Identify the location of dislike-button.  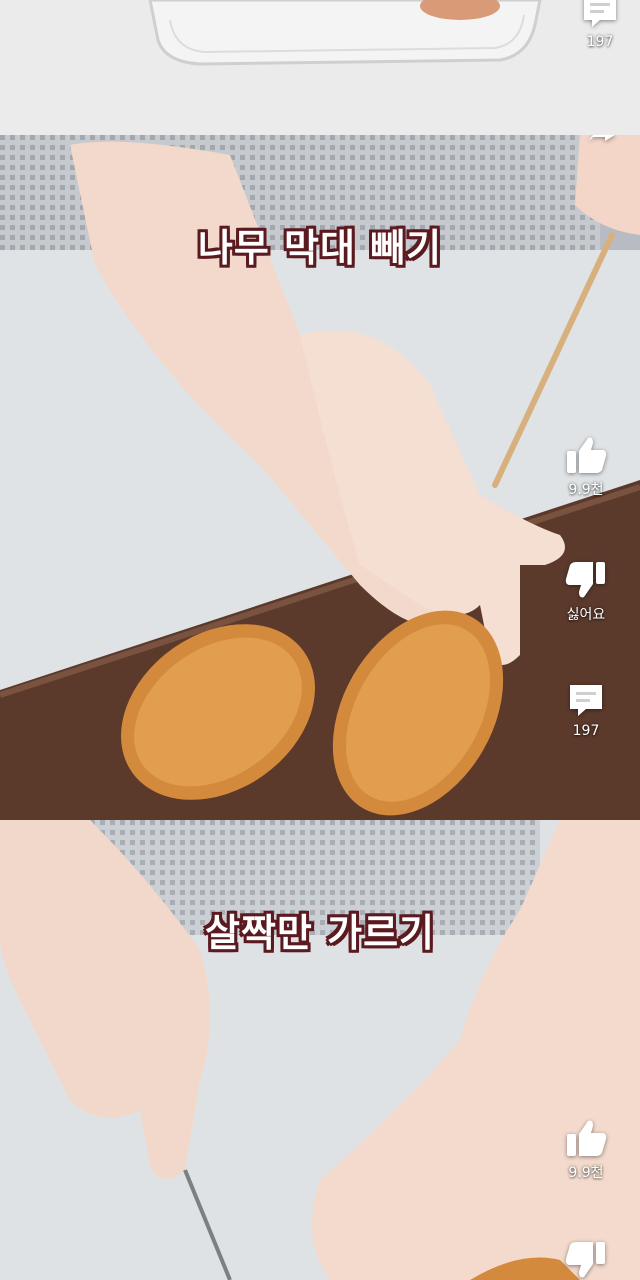
(586, 1260).